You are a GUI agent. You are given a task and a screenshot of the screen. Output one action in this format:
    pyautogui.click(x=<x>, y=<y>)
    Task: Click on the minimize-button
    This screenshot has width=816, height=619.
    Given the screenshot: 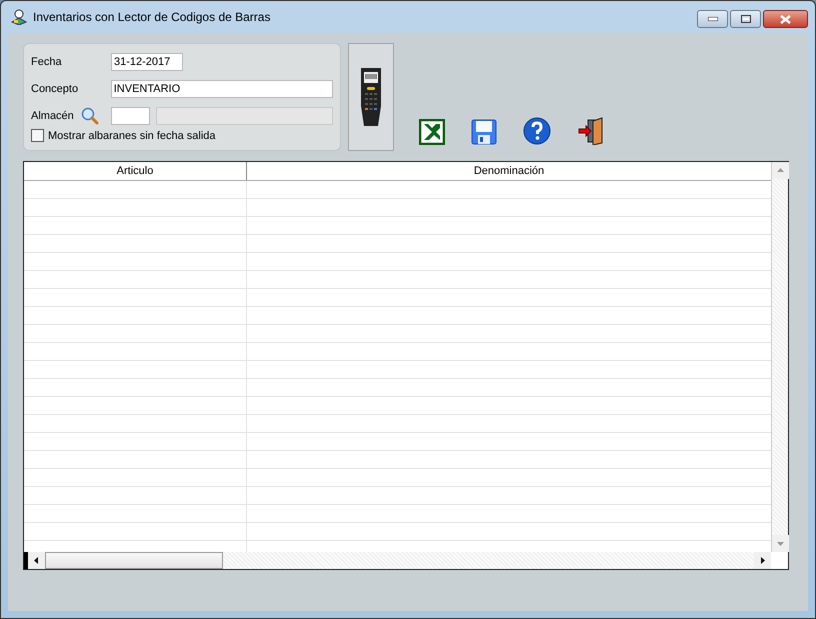 What is the action you would take?
    pyautogui.click(x=712, y=19)
    